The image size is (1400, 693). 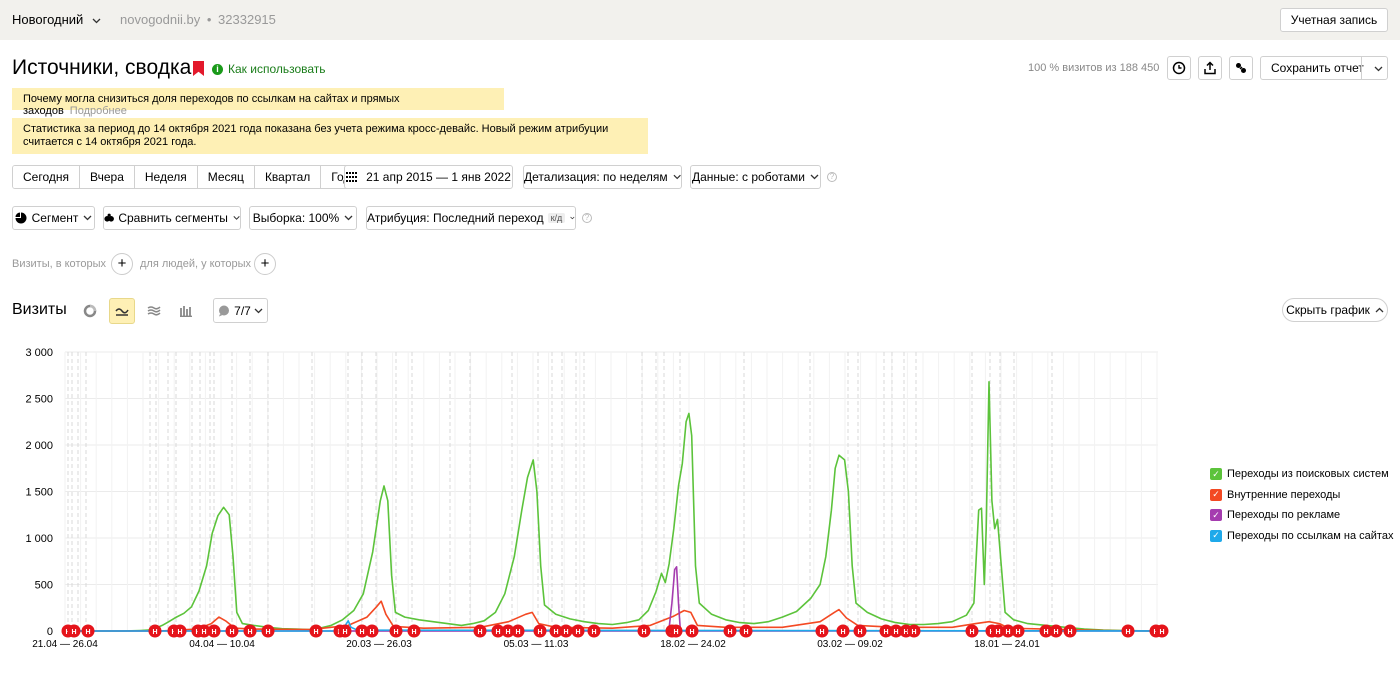 What do you see at coordinates (428, 177) in the screenshot?
I see `date-range-button: 21 апр 2015 — 1 янв 2022` at bounding box center [428, 177].